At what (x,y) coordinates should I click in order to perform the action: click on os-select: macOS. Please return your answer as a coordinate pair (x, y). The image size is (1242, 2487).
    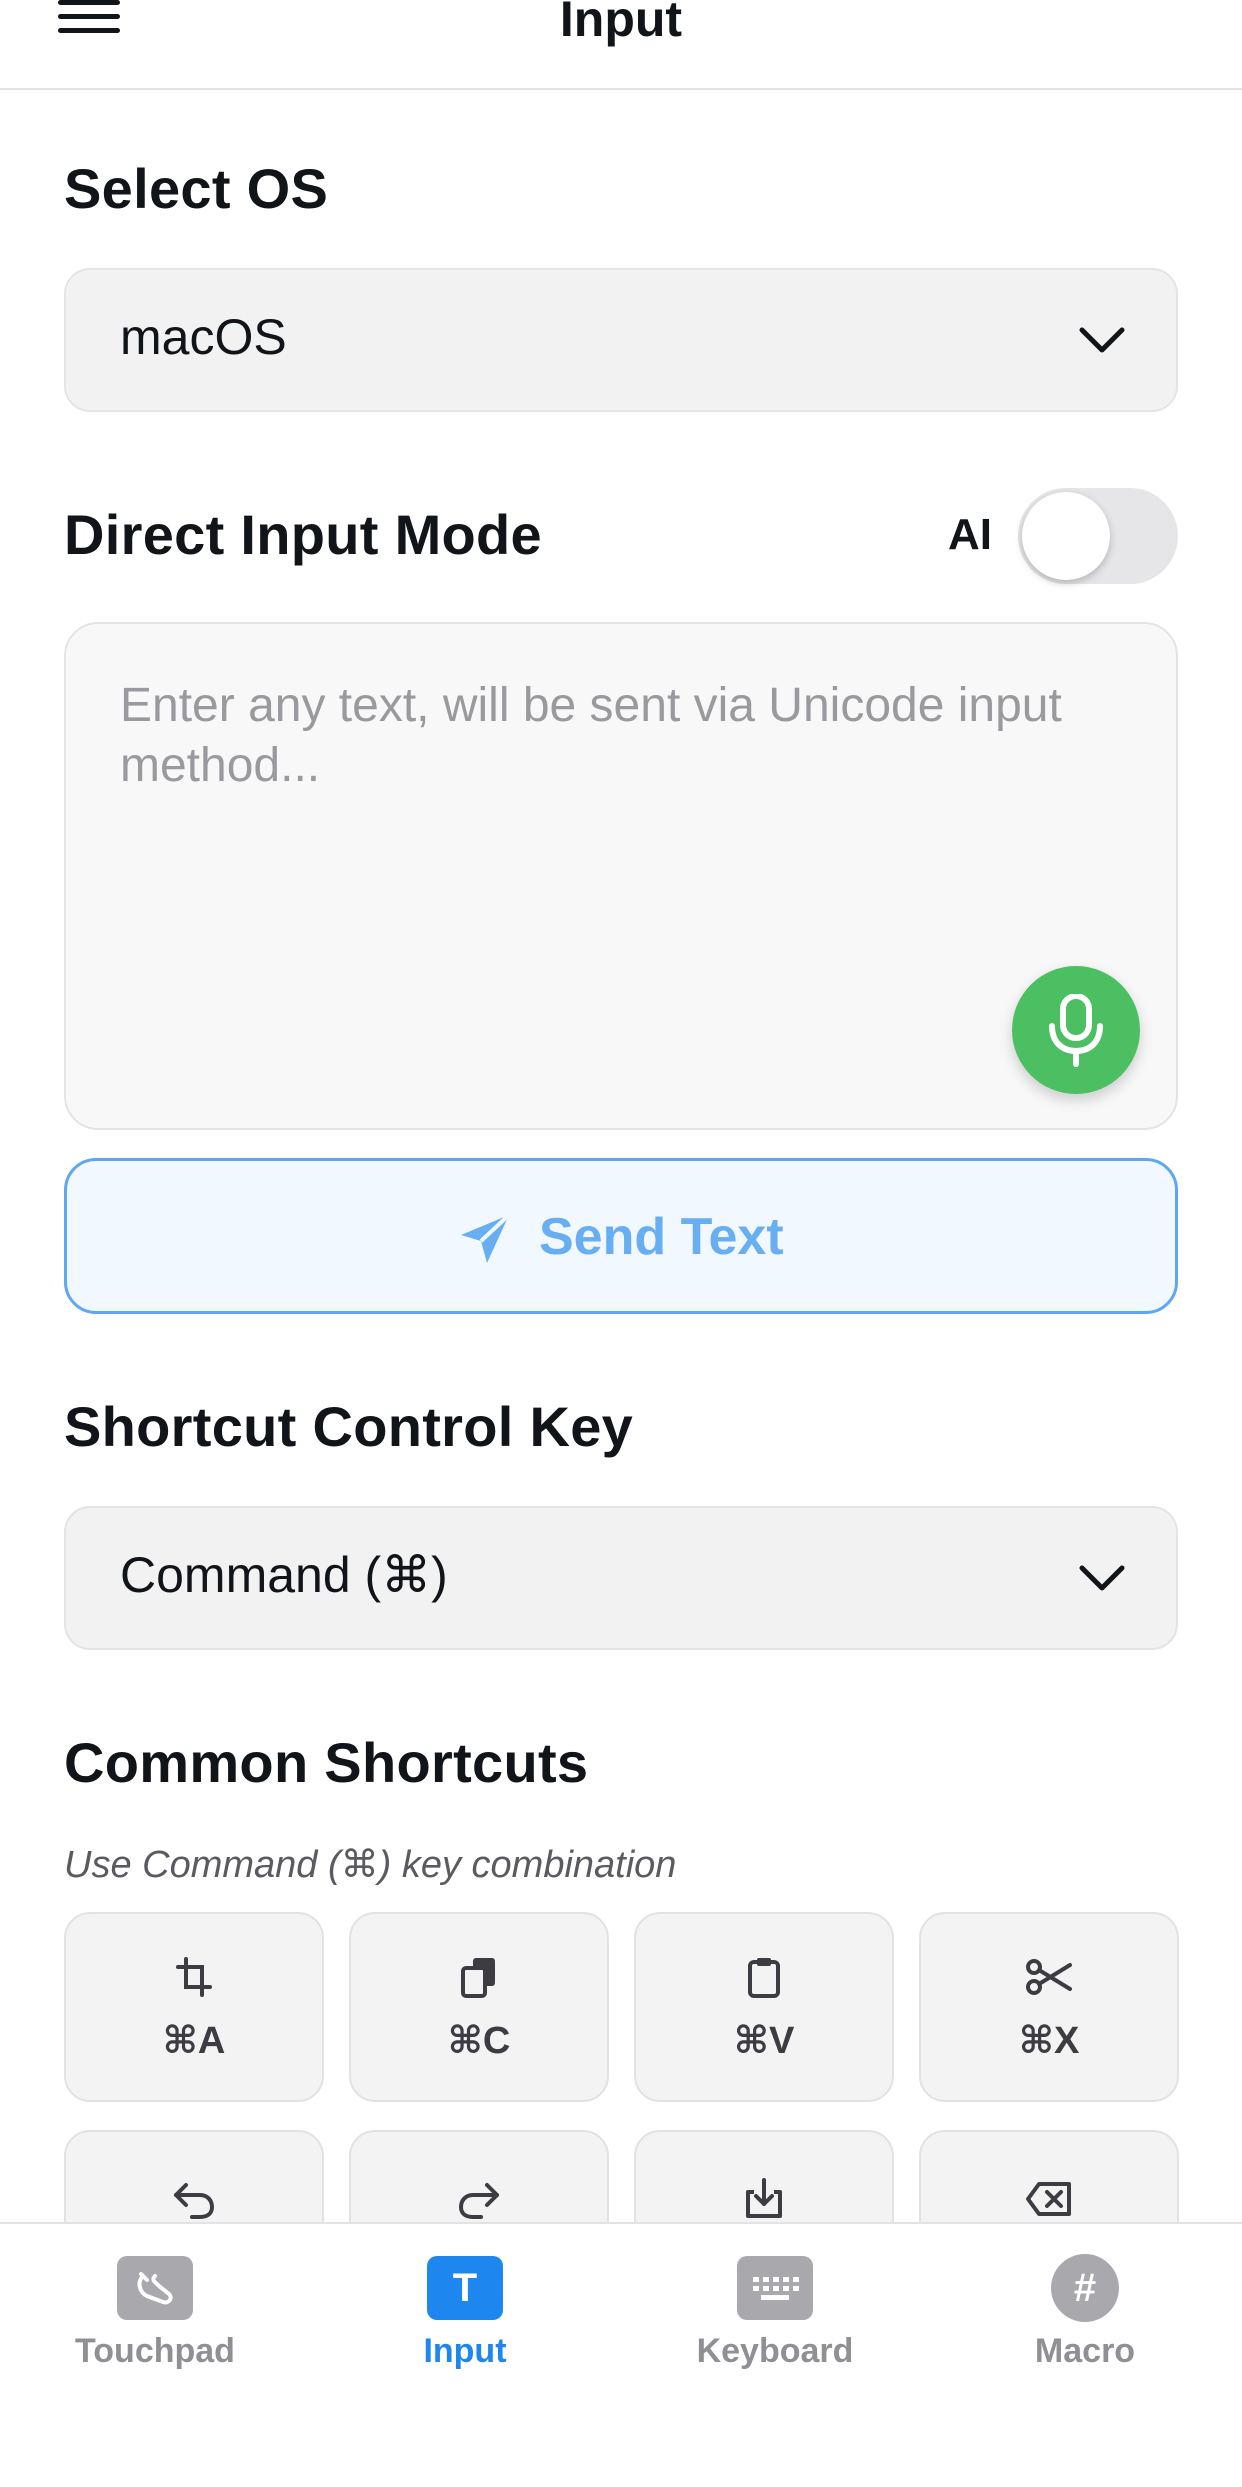
    Looking at the image, I should click on (621, 340).